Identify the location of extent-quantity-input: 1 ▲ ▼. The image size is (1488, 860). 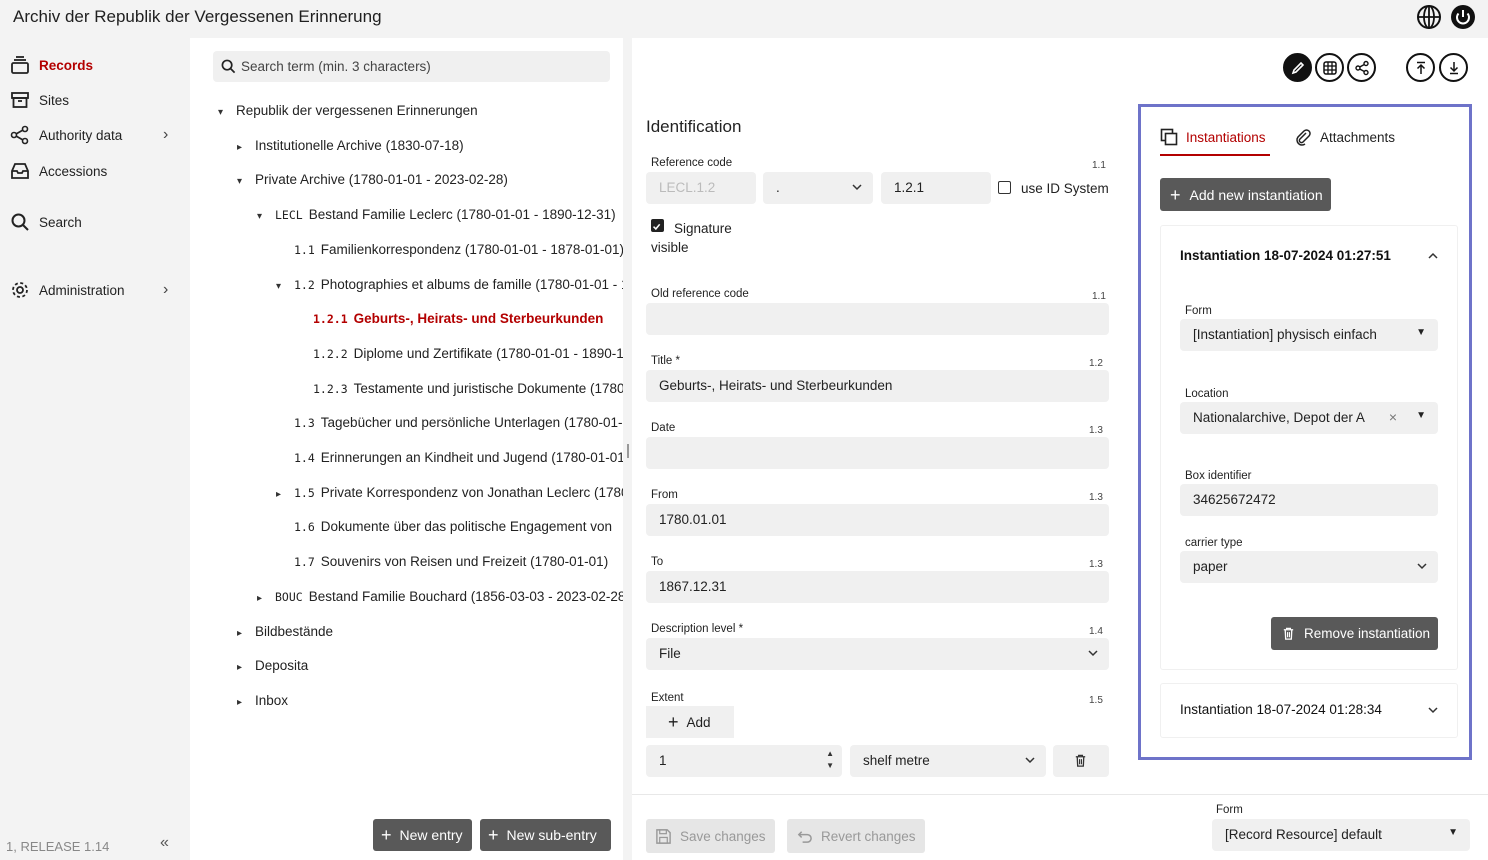
(744, 761).